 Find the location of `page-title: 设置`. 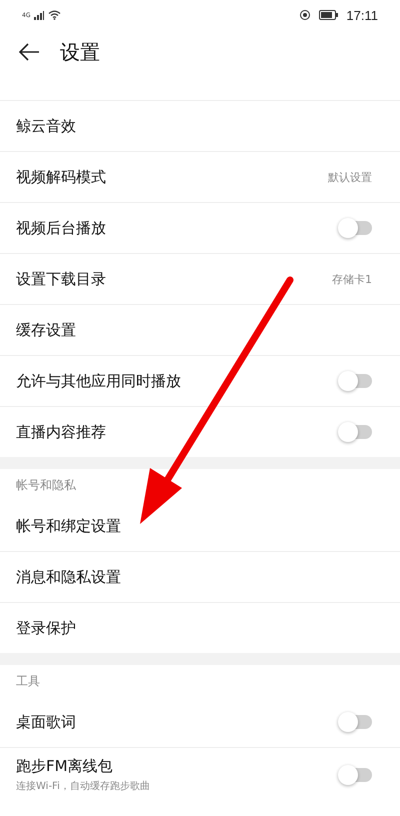

page-title: 设置 is located at coordinates (80, 52).